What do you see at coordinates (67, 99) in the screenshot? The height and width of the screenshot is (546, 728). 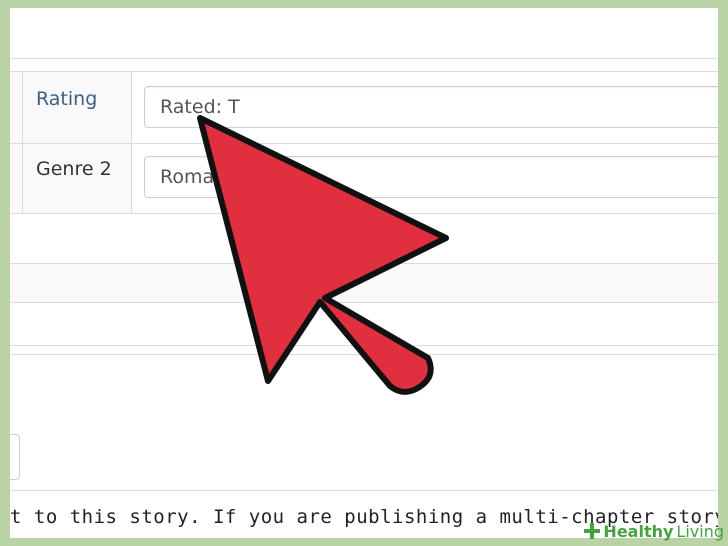 I see `rating-label: Rating` at bounding box center [67, 99].